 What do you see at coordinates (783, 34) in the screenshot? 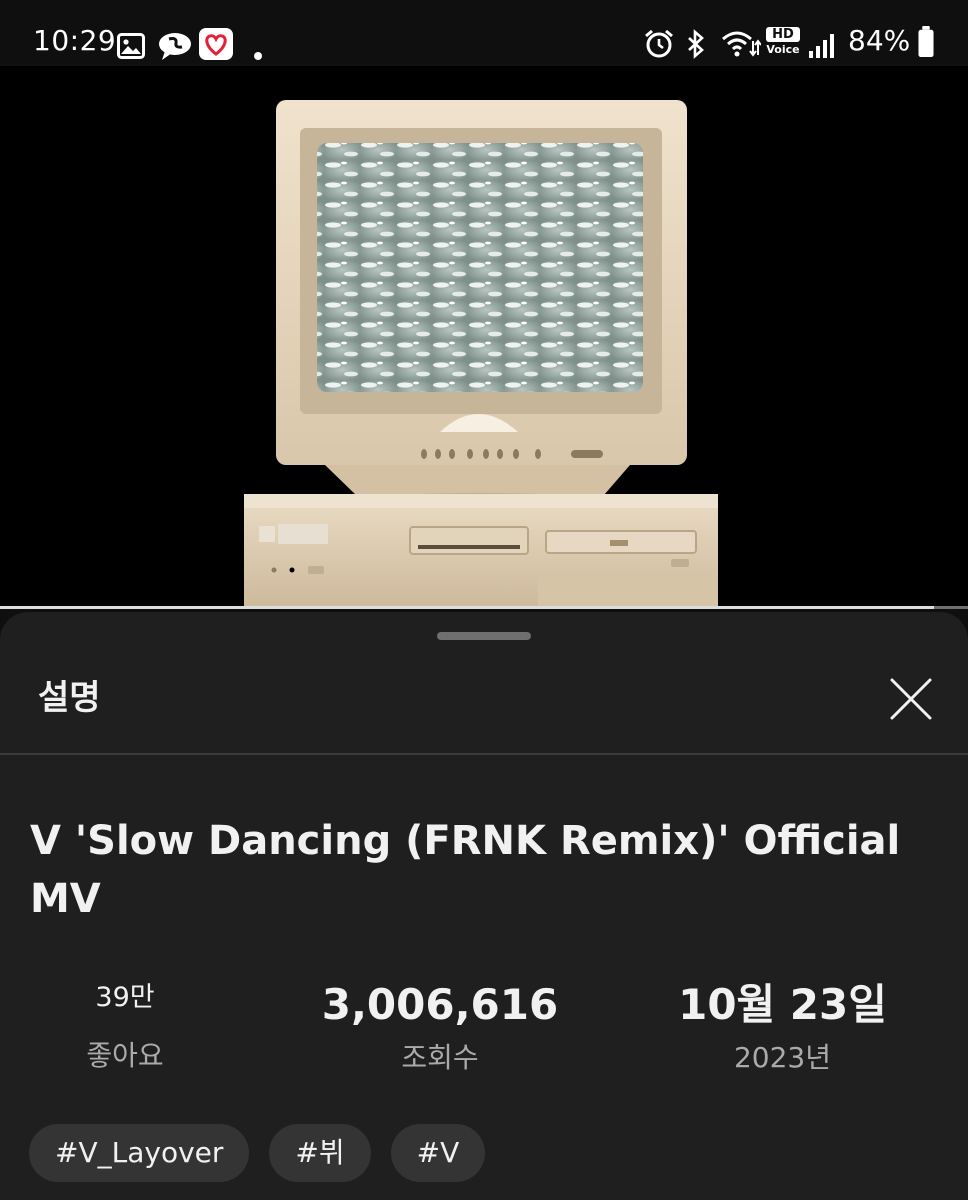
I see `hd-label: HD` at bounding box center [783, 34].